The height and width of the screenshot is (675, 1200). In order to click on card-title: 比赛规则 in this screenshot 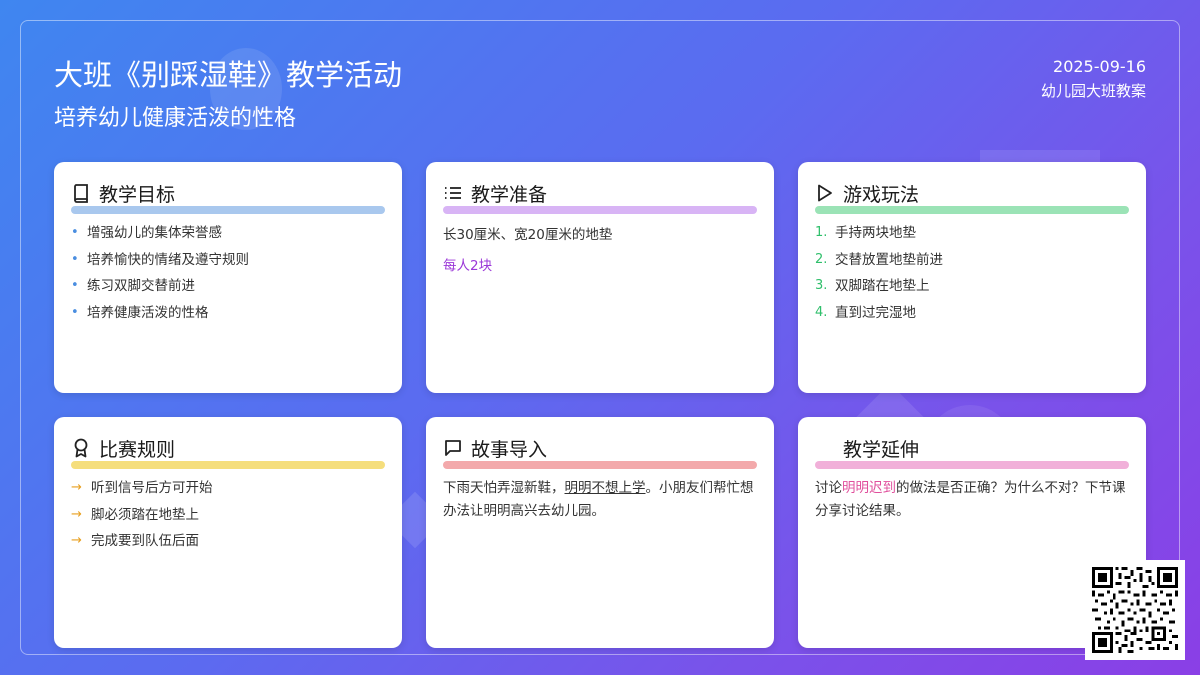, I will do `click(137, 449)`.